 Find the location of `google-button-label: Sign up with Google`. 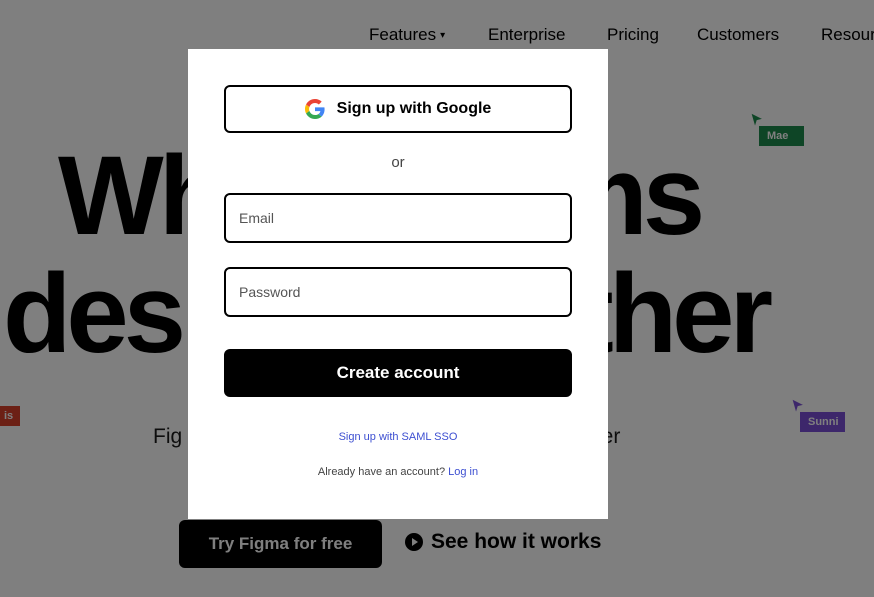

google-button-label: Sign up with Google is located at coordinates (414, 108).